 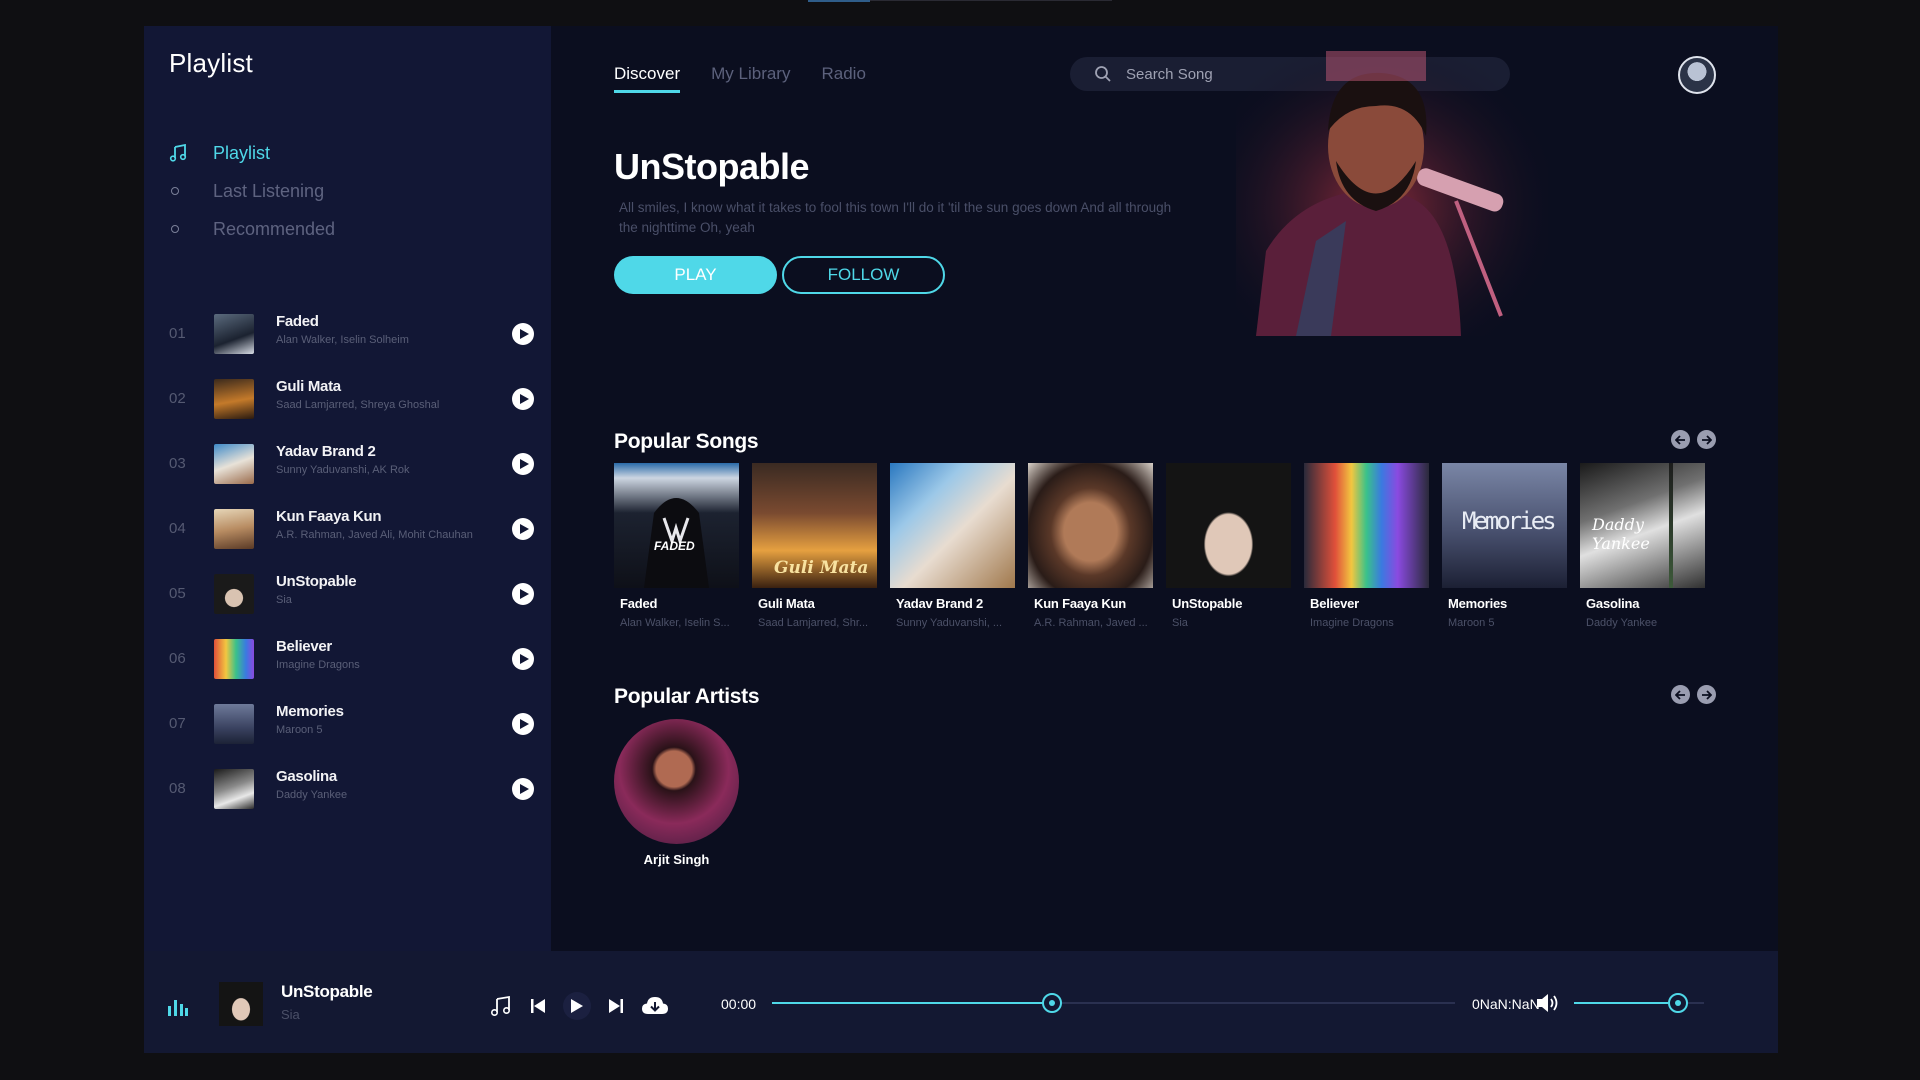 What do you see at coordinates (1642, 525) in the screenshot?
I see `song-cover: Daddy Yankee` at bounding box center [1642, 525].